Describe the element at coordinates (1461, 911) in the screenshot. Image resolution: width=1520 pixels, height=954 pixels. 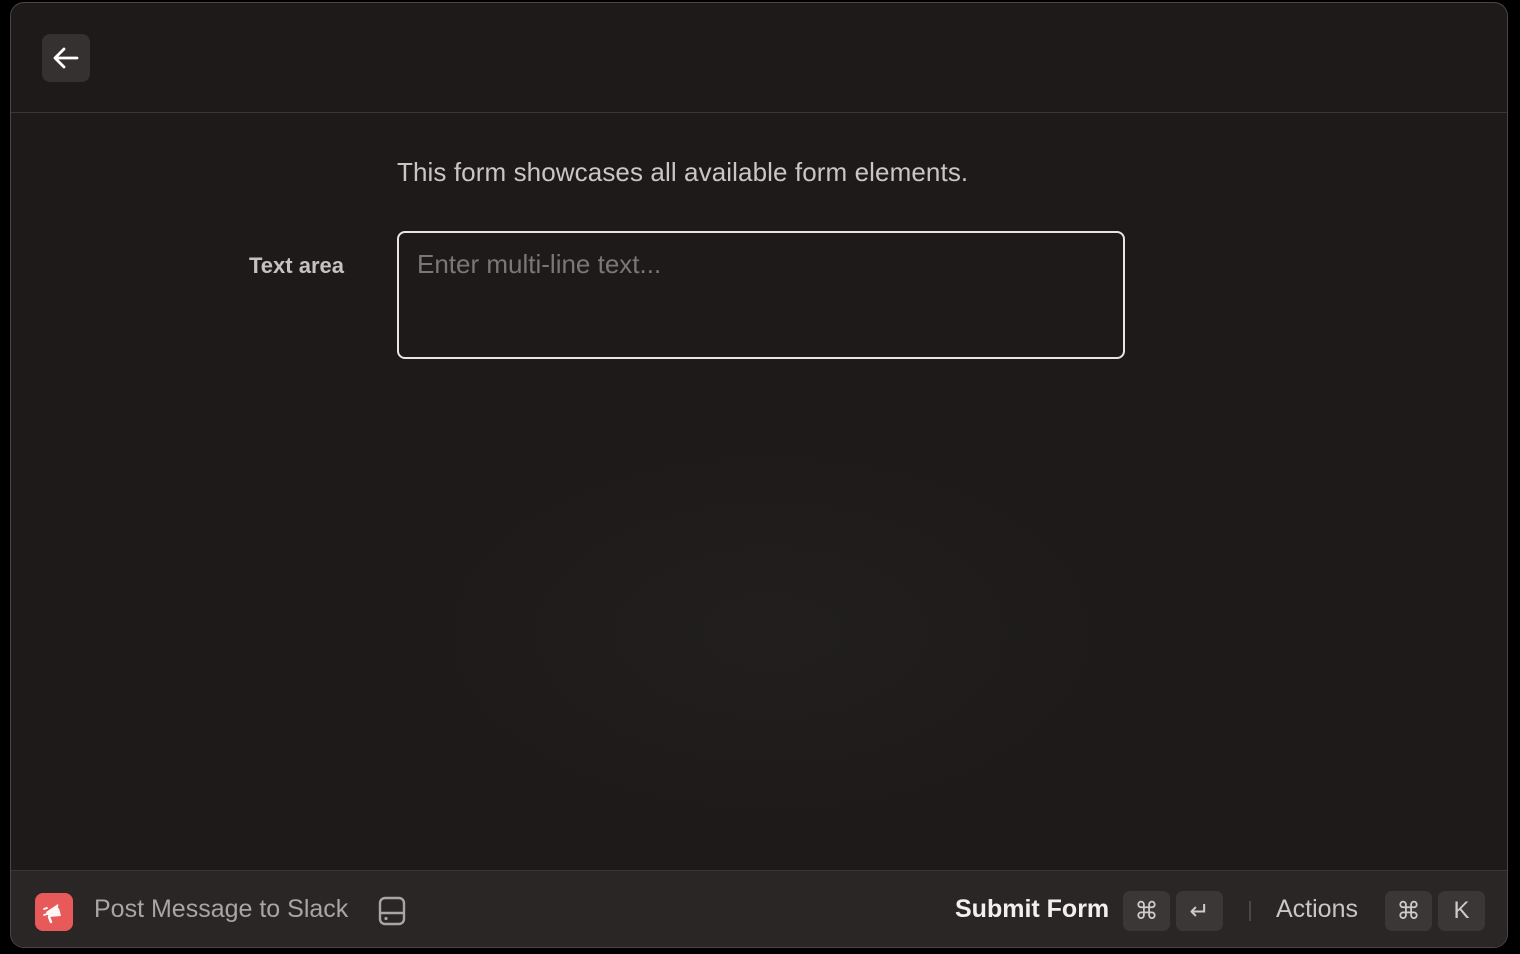
I see `k-key-badge: K` at that location.